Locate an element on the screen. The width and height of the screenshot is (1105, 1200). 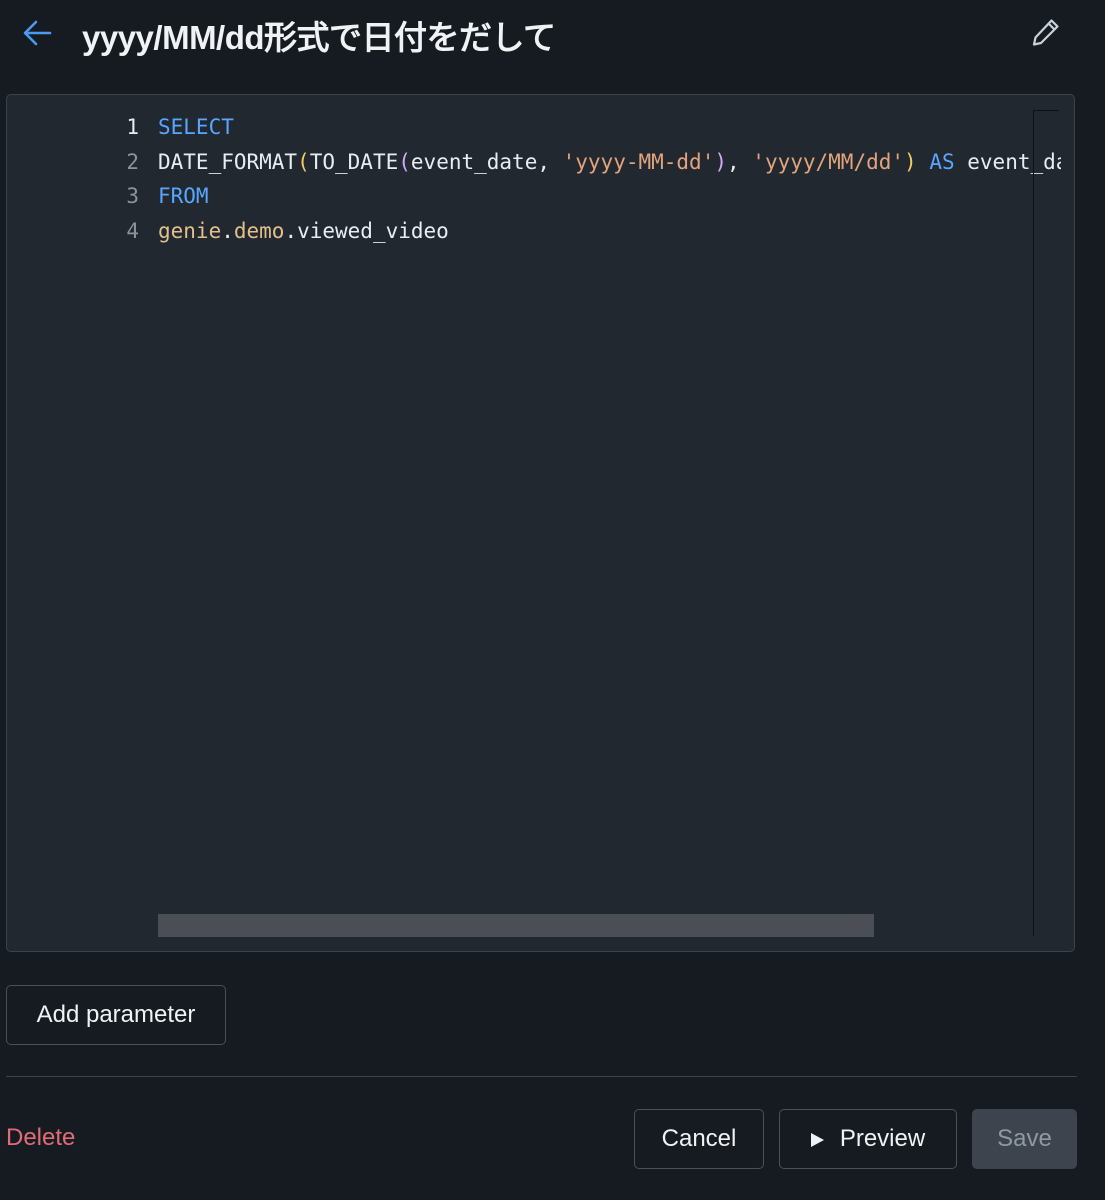
preview-label: Preview is located at coordinates (882, 1138).